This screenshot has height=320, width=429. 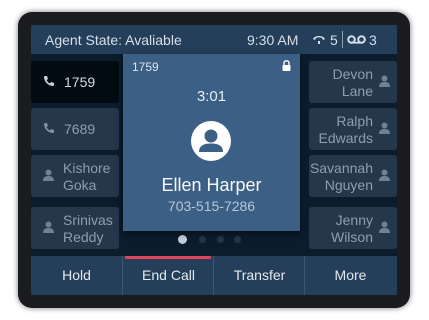 What do you see at coordinates (80, 129) in the screenshot?
I see `line-key-label: 7689` at bounding box center [80, 129].